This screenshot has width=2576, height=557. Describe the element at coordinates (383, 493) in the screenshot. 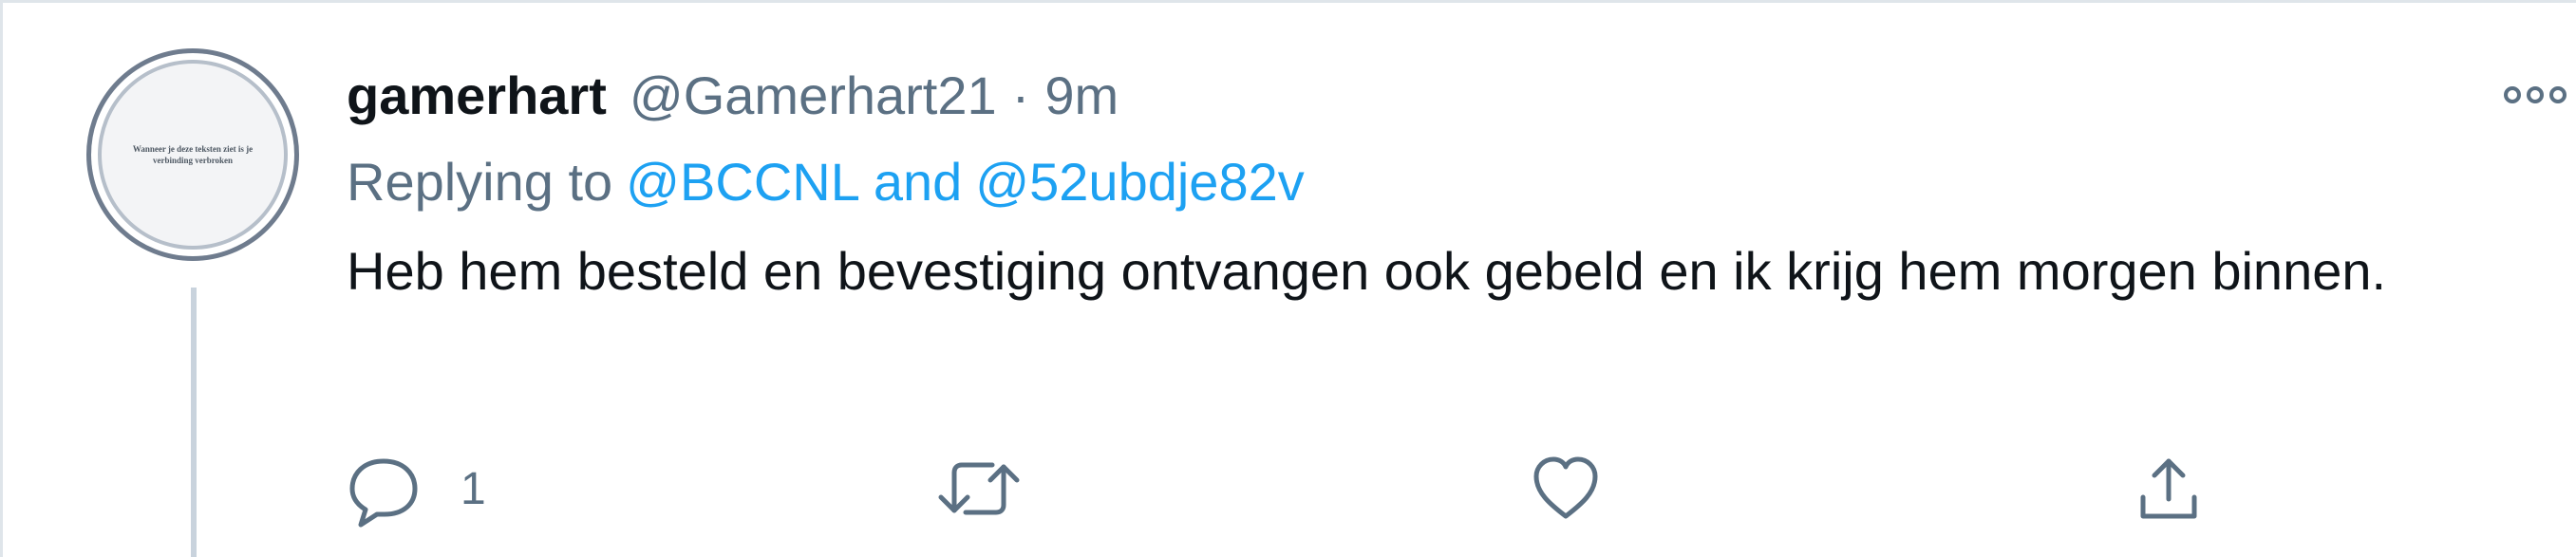

I see `reply-icon` at that location.